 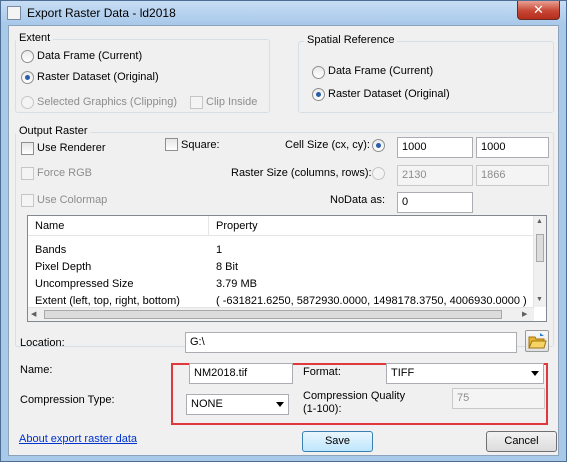 What do you see at coordinates (101, 13) in the screenshot?
I see `window-title: Export Raster Data - ld2018` at bounding box center [101, 13].